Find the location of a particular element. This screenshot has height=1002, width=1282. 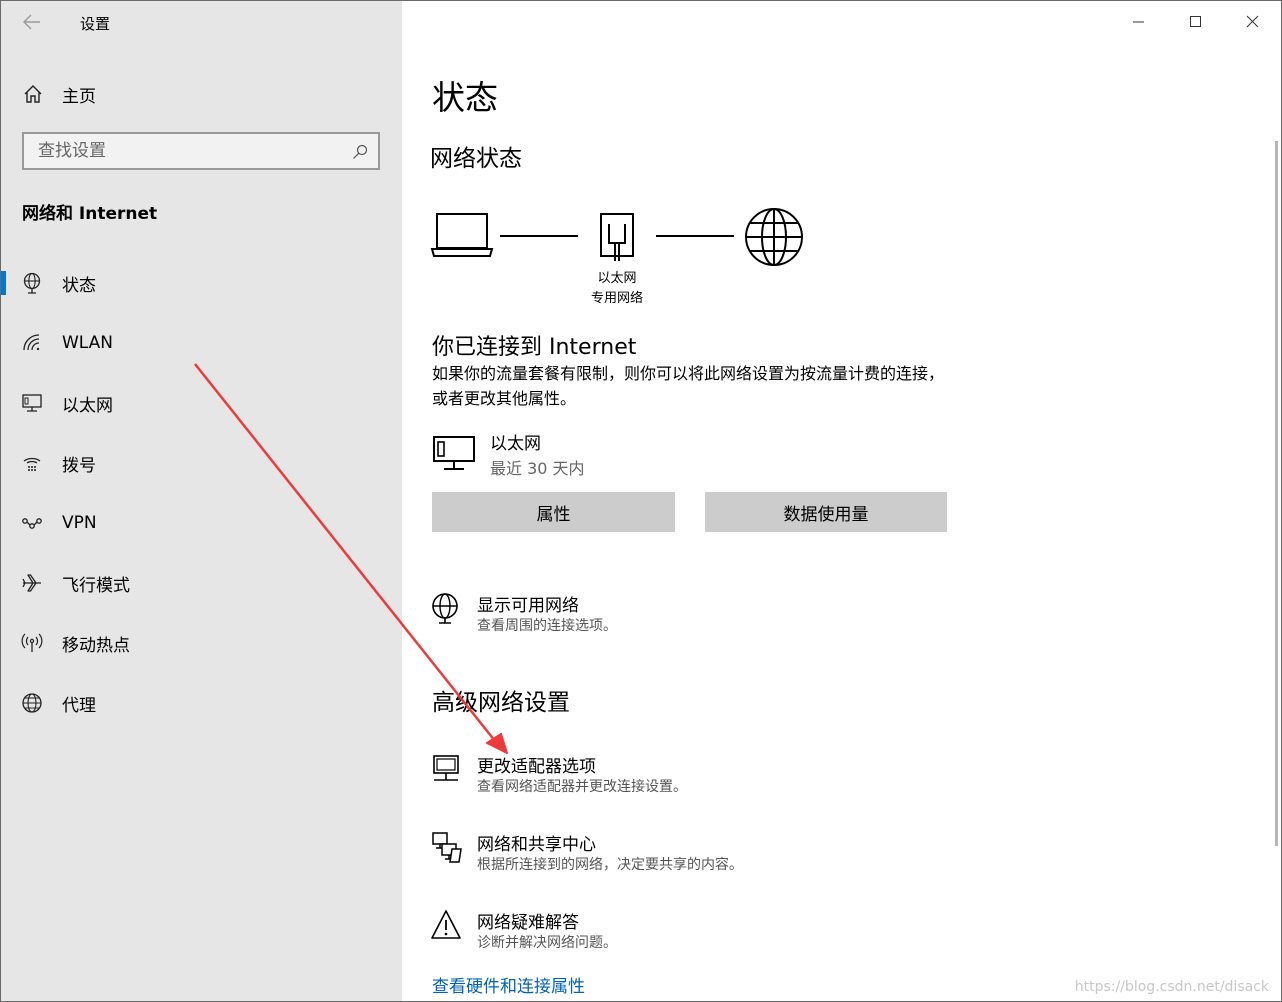

sidebar-item-label: 拨号 is located at coordinates (79, 465).